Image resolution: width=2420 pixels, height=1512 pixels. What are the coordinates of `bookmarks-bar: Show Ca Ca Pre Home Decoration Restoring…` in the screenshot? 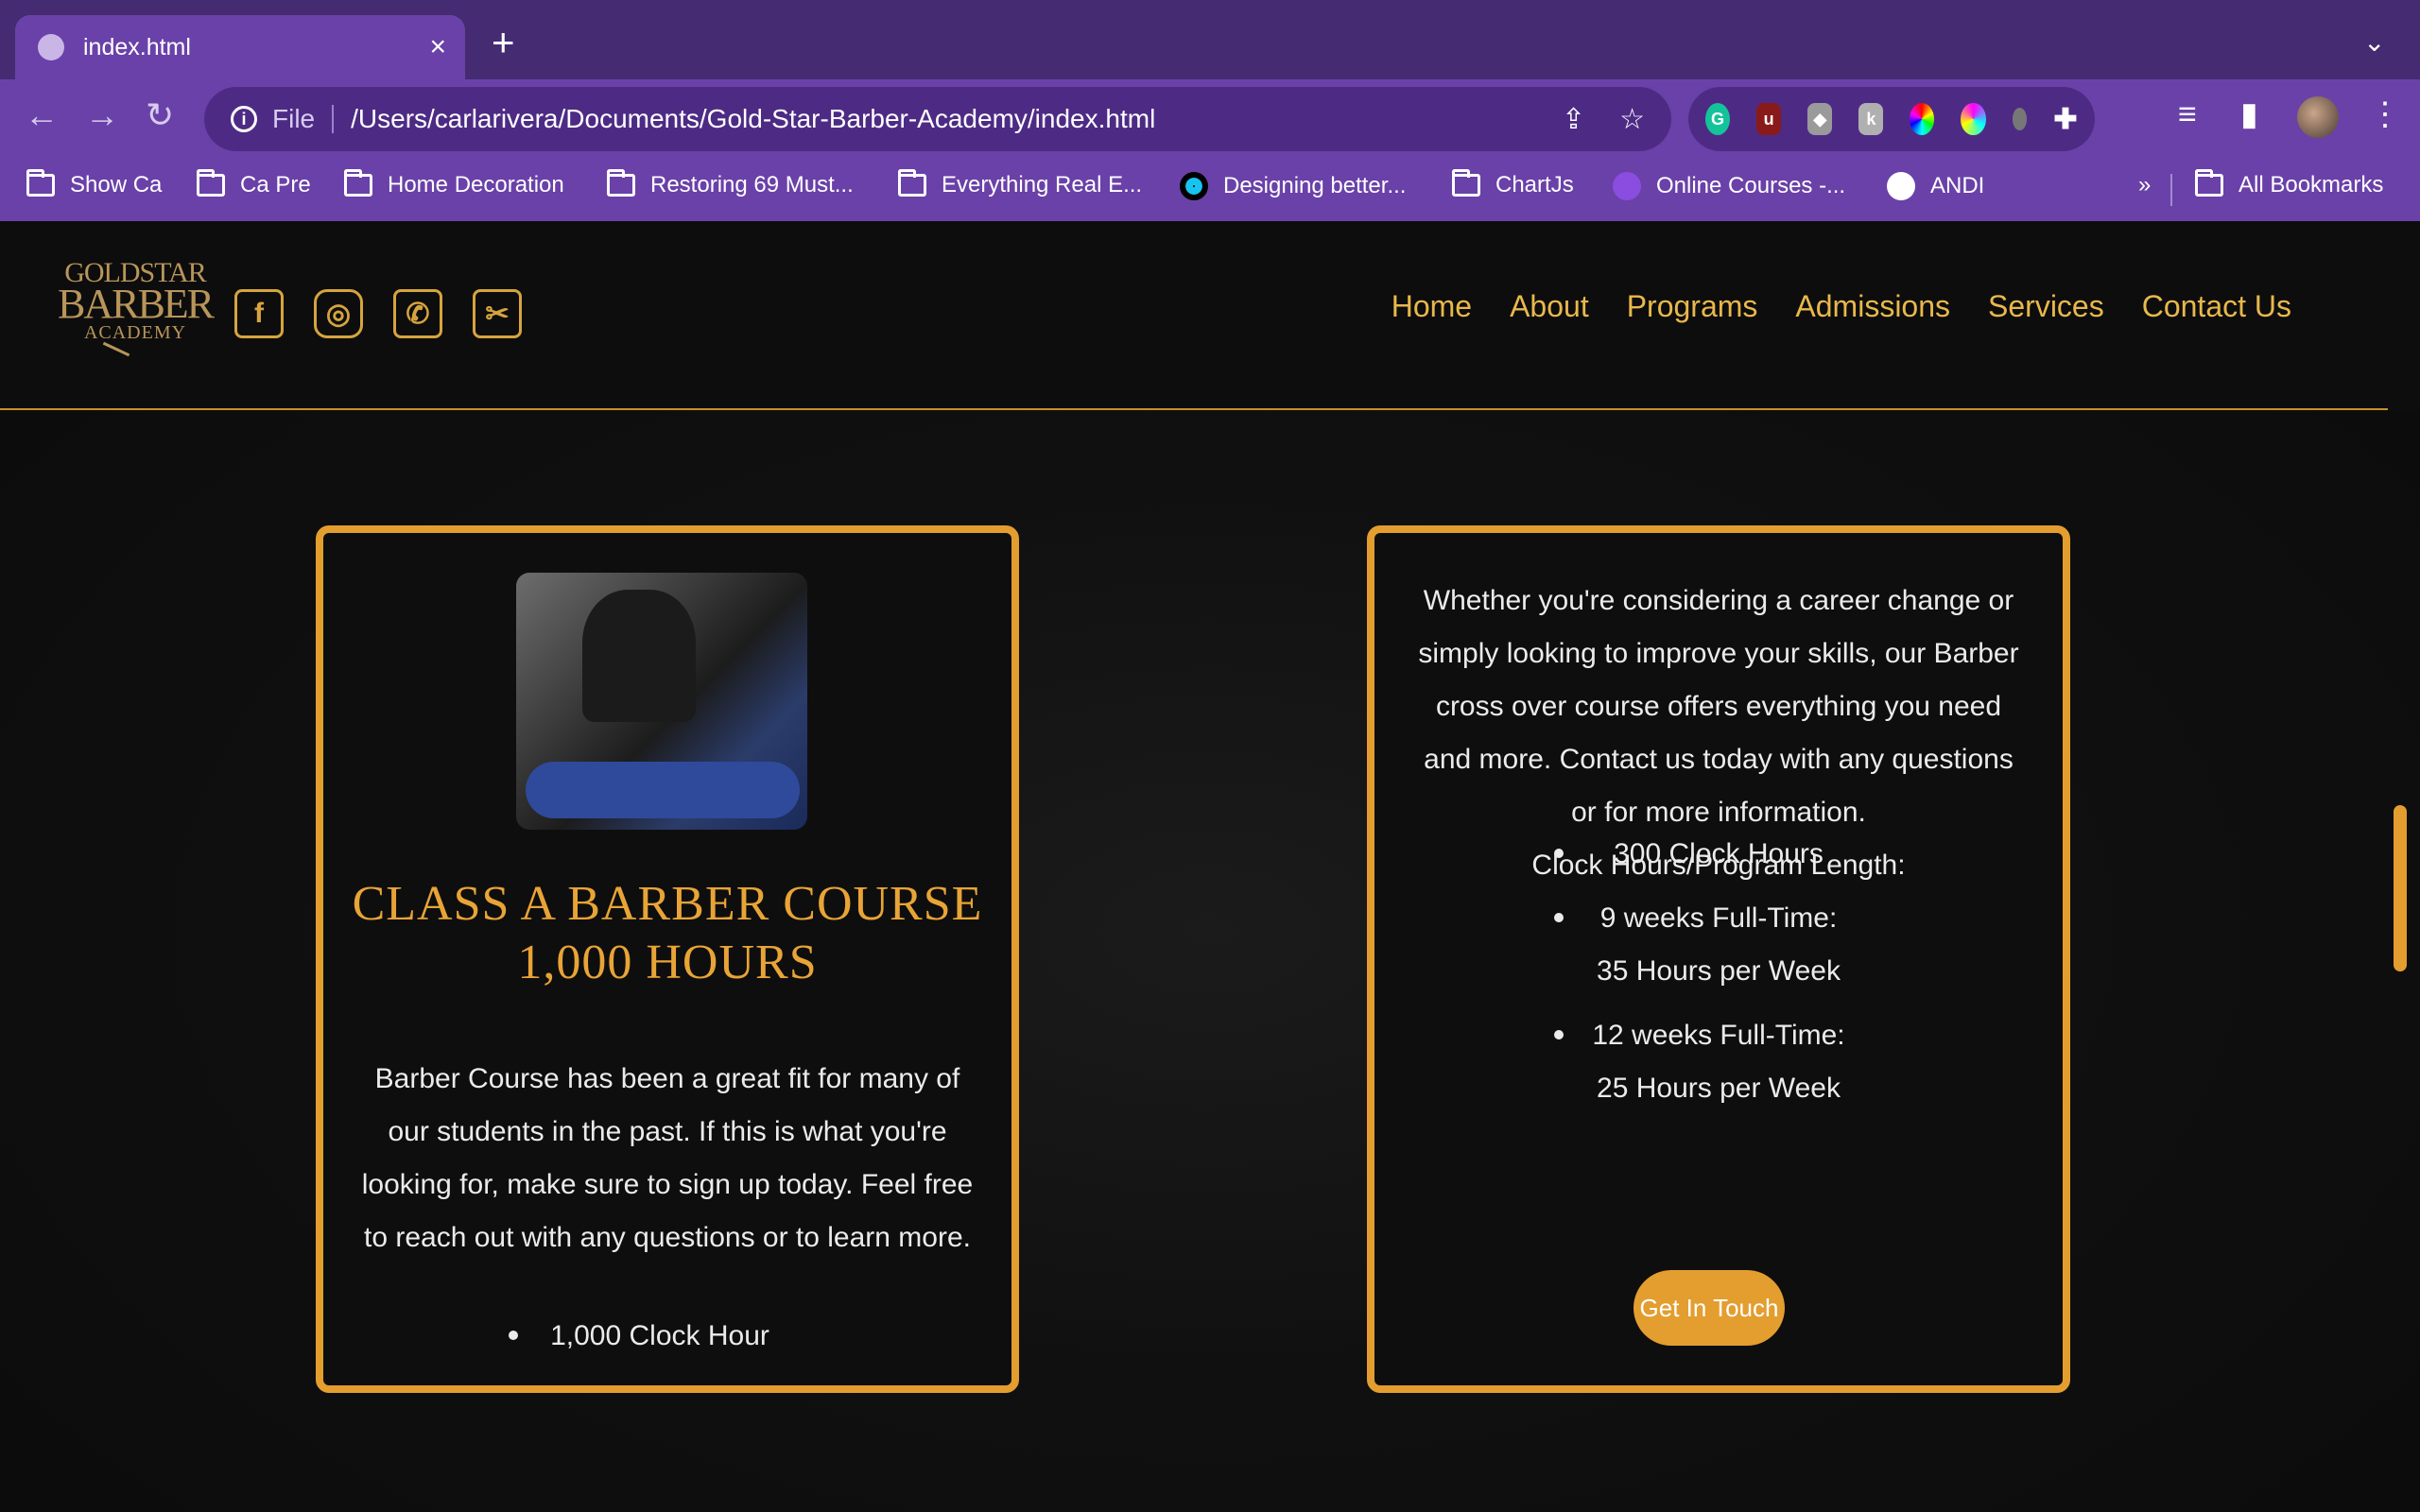 It's located at (1210, 190).